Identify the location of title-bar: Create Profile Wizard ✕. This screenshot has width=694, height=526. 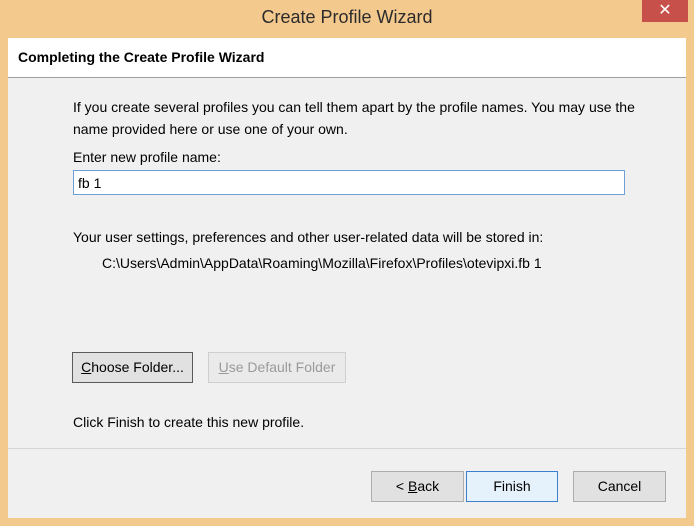
(347, 18).